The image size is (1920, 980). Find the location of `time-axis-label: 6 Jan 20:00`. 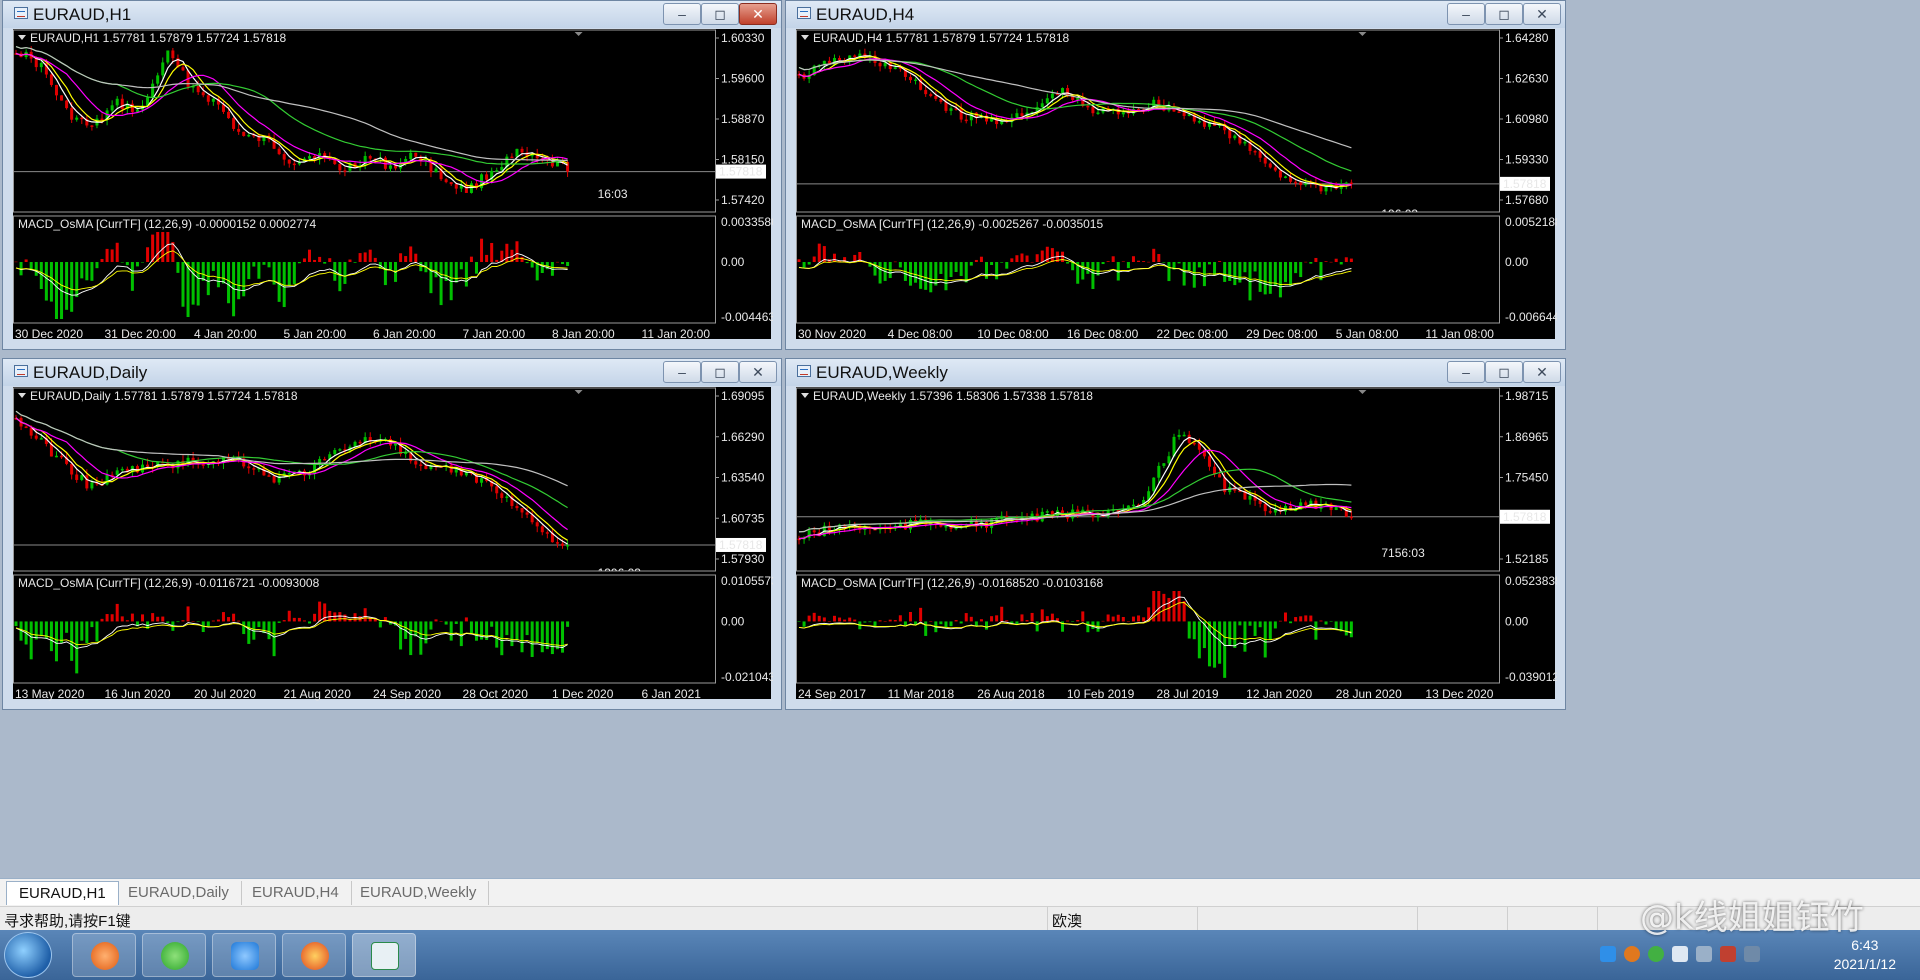

time-axis-label: 6 Jan 20:00 is located at coordinates (404, 334).